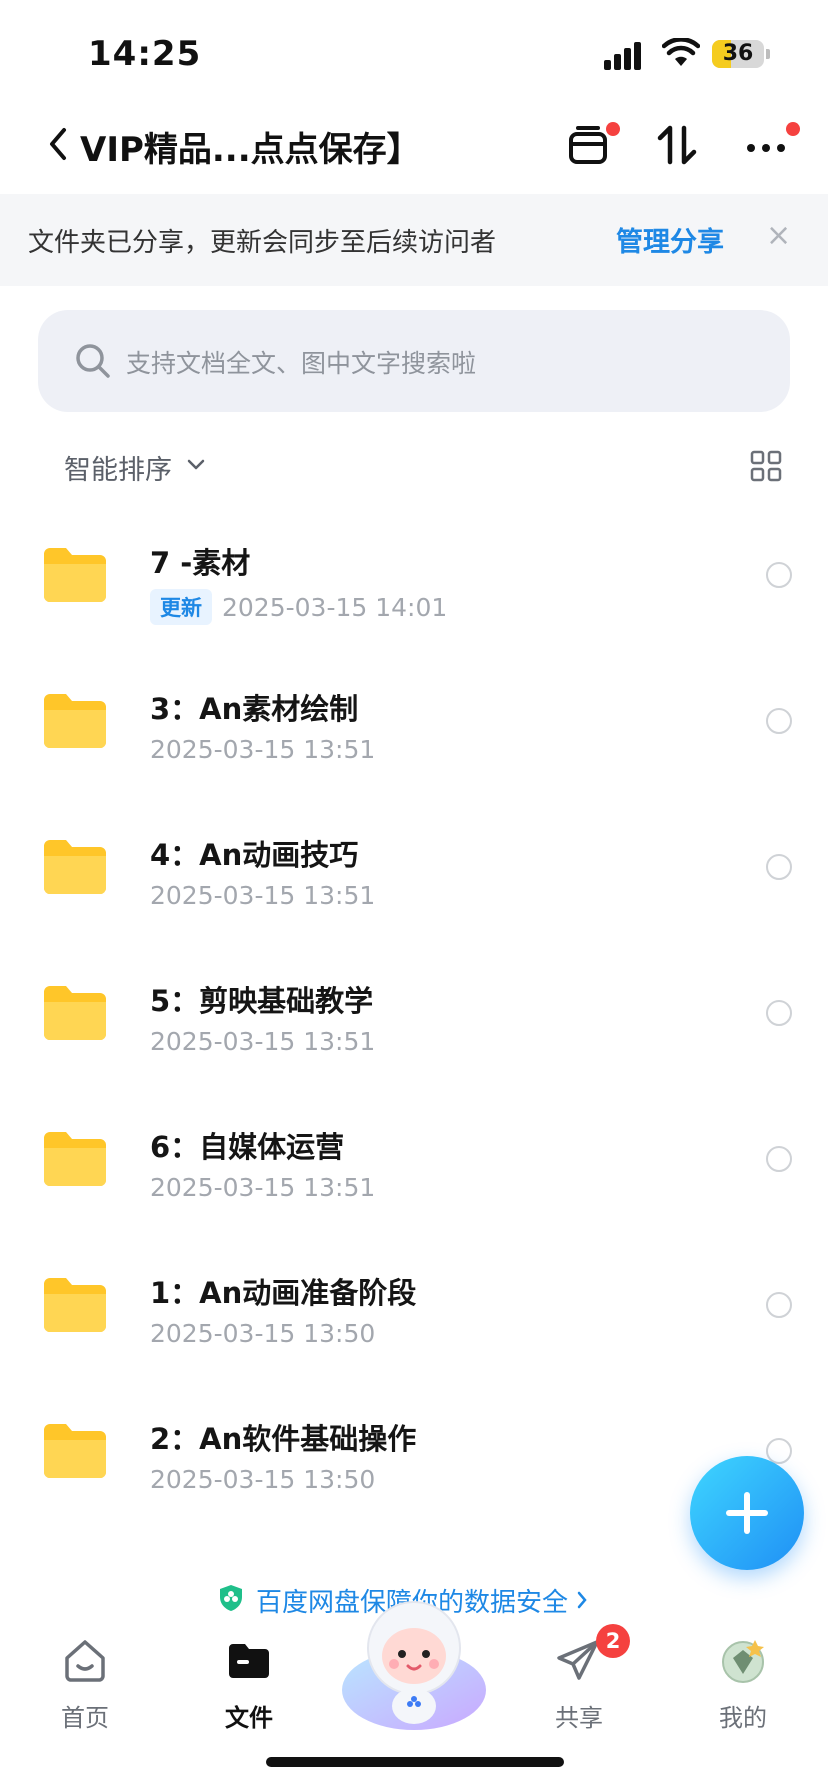 This screenshot has height=1792, width=828. What do you see at coordinates (613, 1641) in the screenshot?
I see `share-badge: 2` at bounding box center [613, 1641].